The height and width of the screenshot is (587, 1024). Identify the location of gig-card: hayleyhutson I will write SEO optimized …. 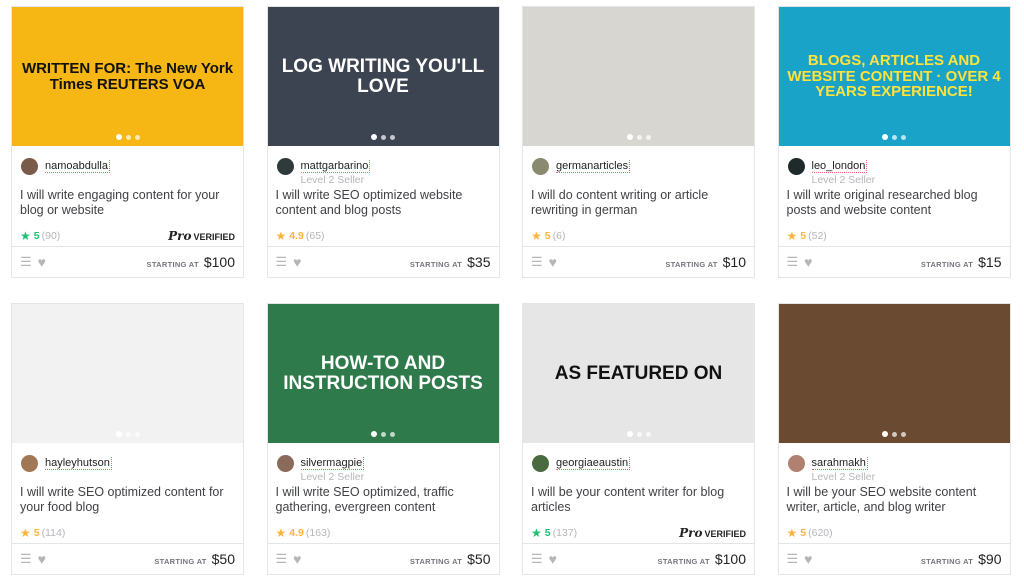
(127, 439).